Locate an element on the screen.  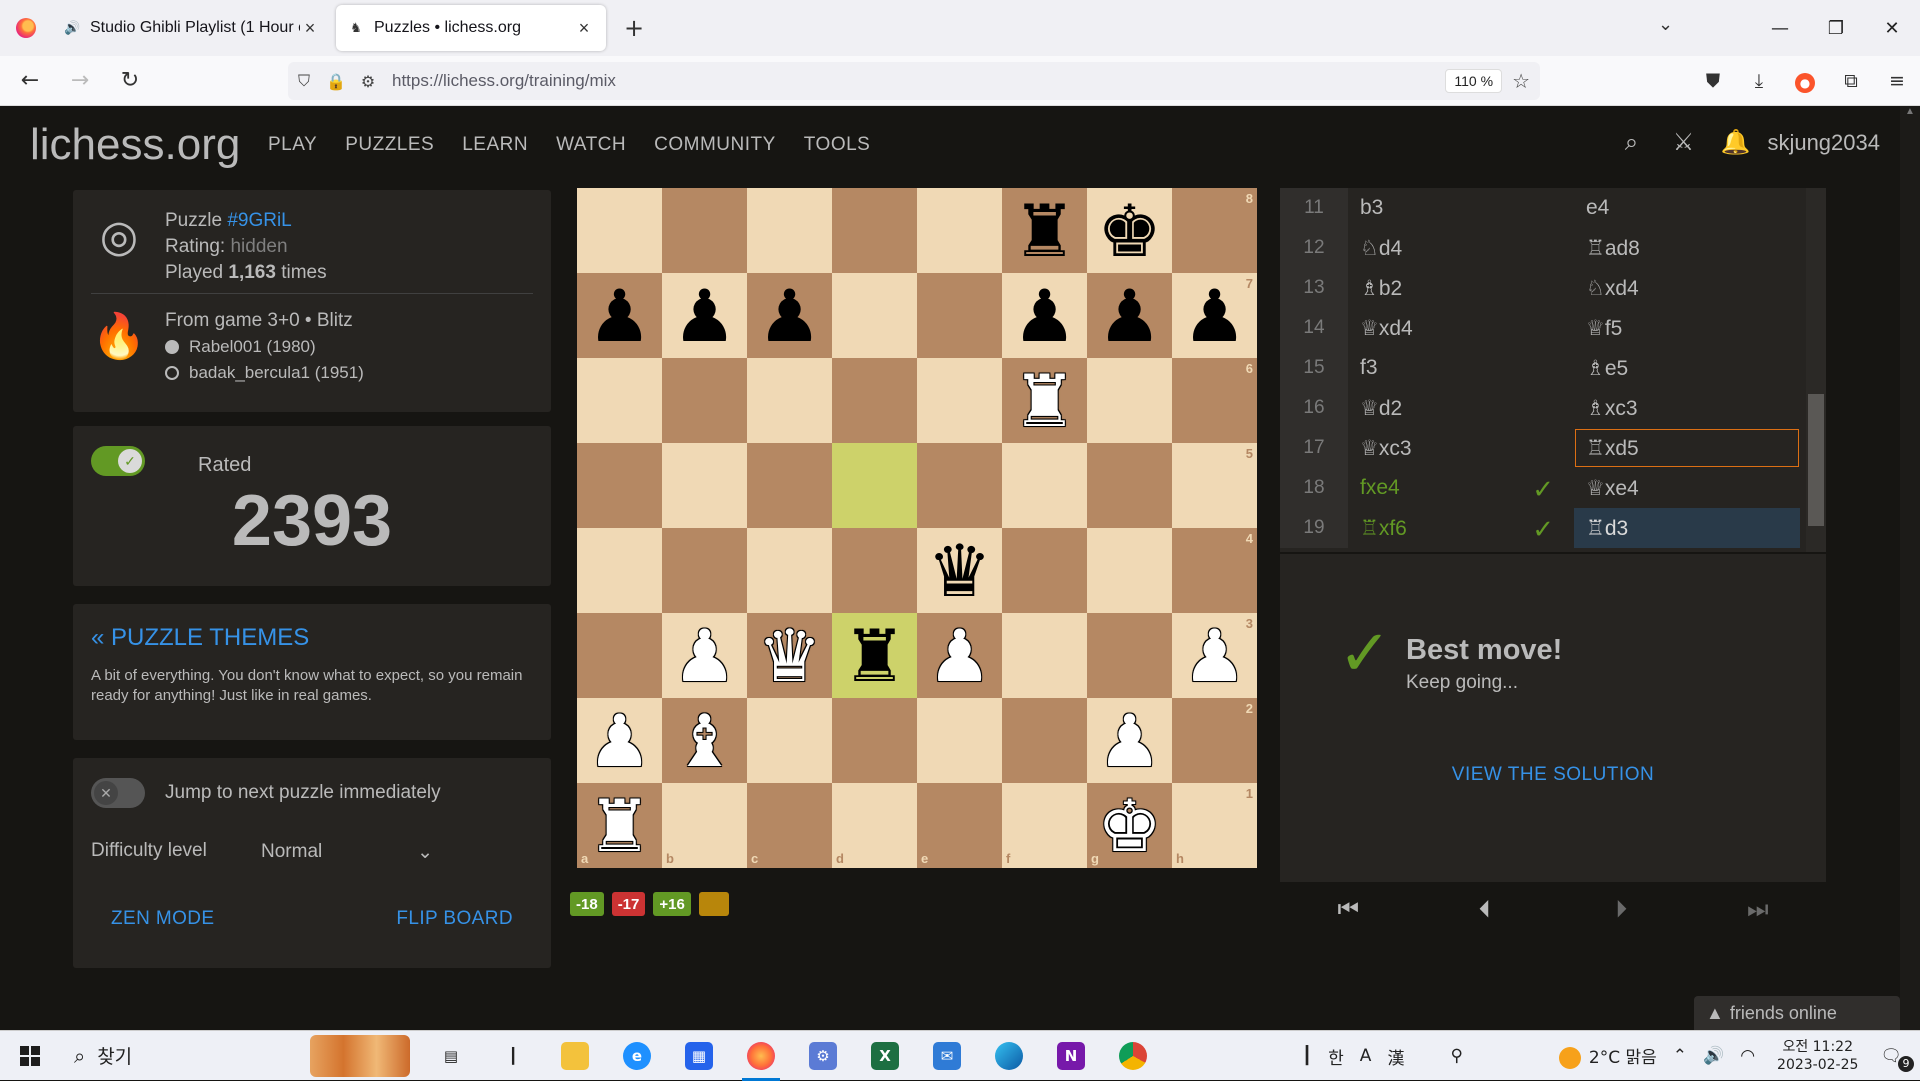
square-g8: ♚ is located at coordinates (1129, 230).